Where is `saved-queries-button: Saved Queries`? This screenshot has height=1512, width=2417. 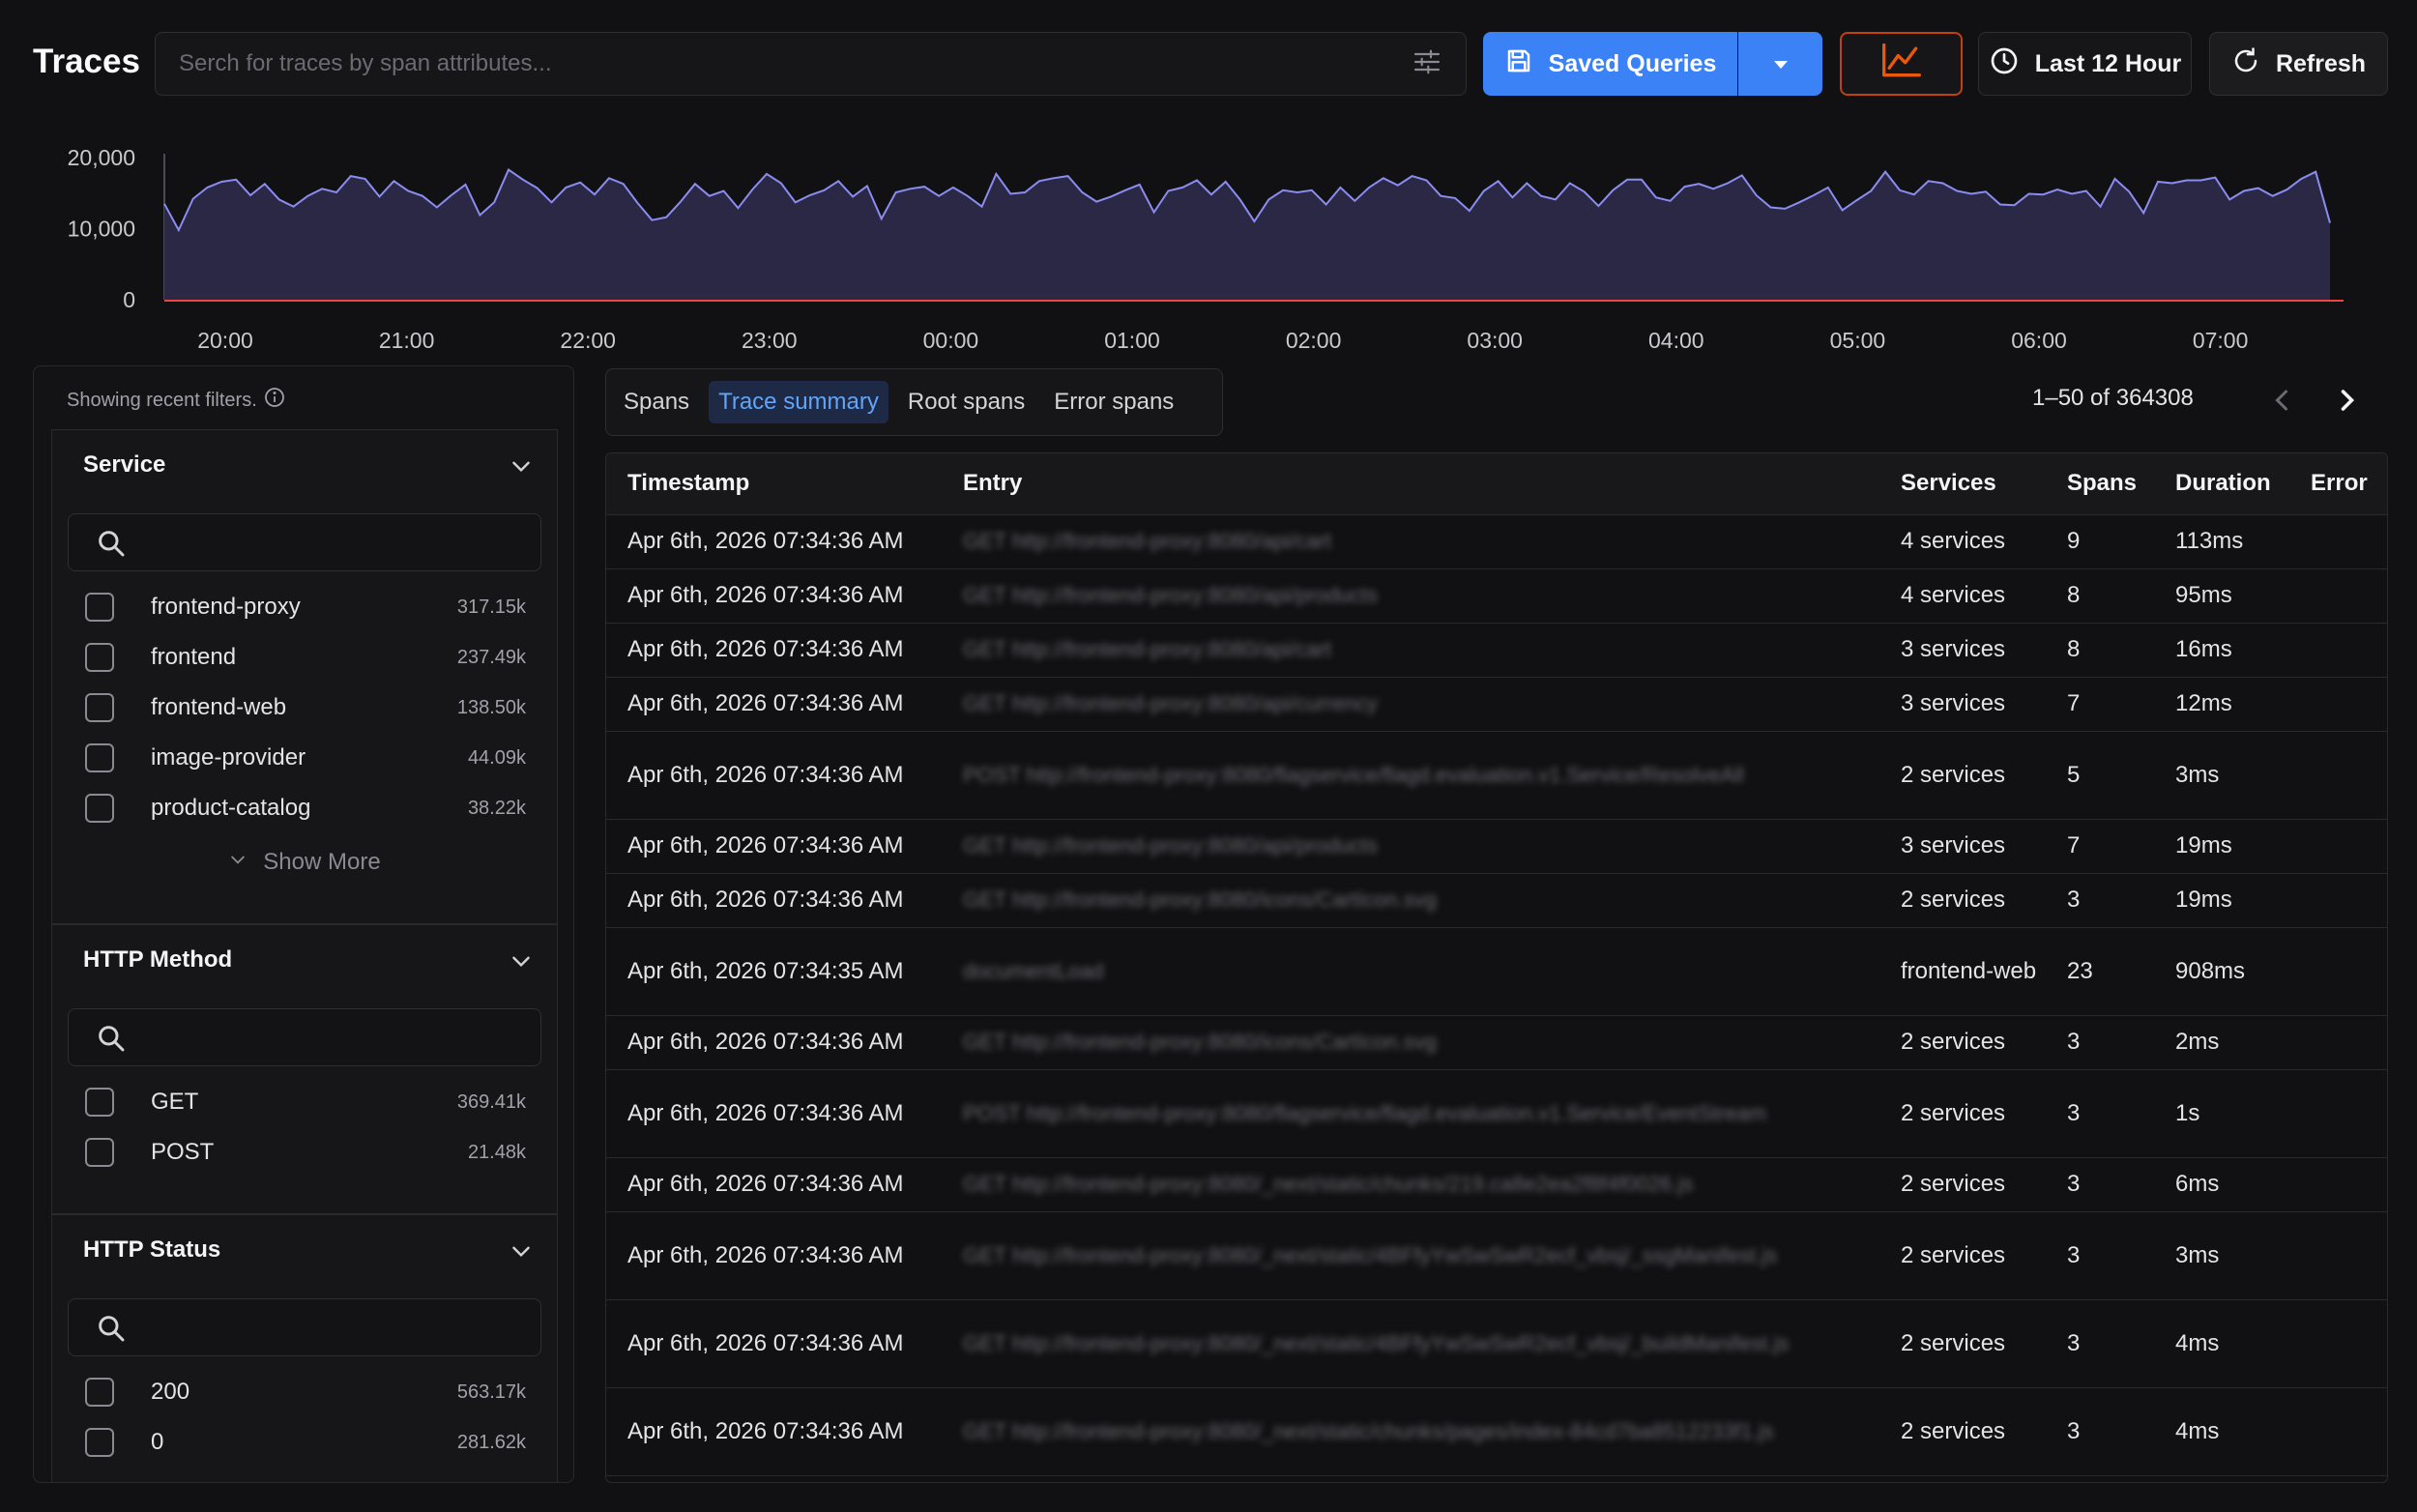 saved-queries-button: Saved Queries is located at coordinates (1610, 64).